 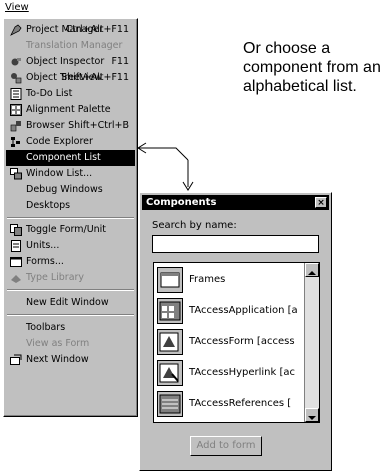 What do you see at coordinates (312, 273) in the screenshot?
I see `arrow-up-icon` at bounding box center [312, 273].